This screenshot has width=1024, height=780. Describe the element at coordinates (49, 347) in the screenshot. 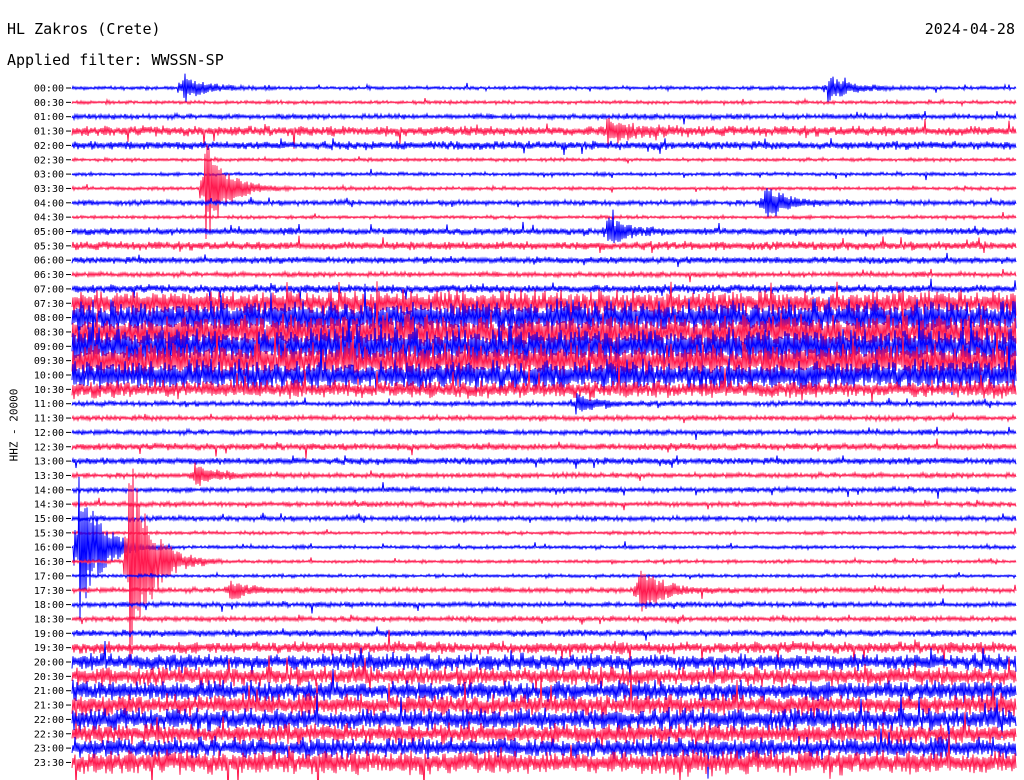

I see `y-tick-label: 09:00` at that location.